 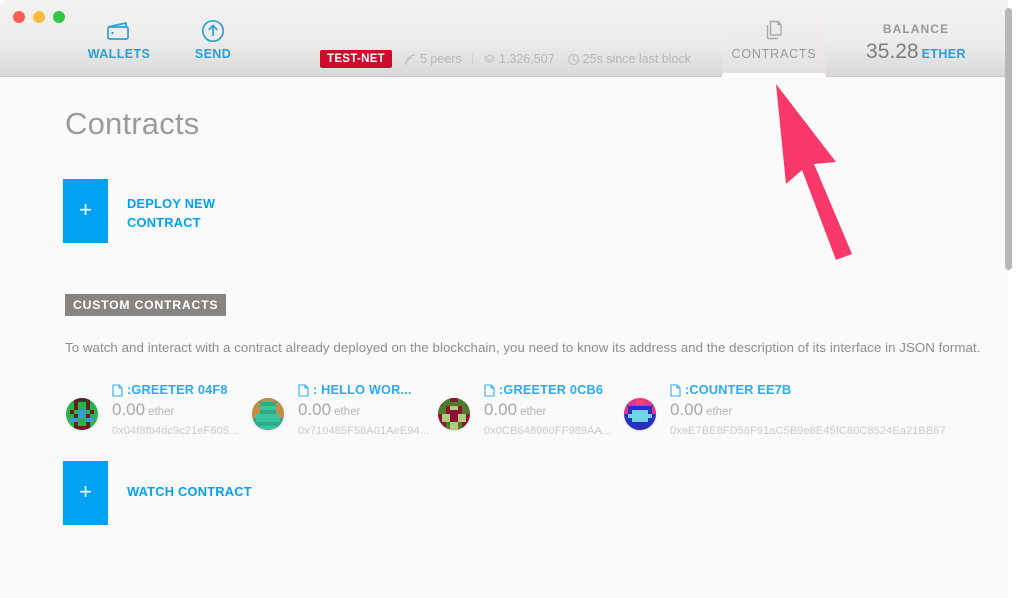 I want to click on balance-display: BALANCE 35.28 ETHER, so click(x=916, y=43).